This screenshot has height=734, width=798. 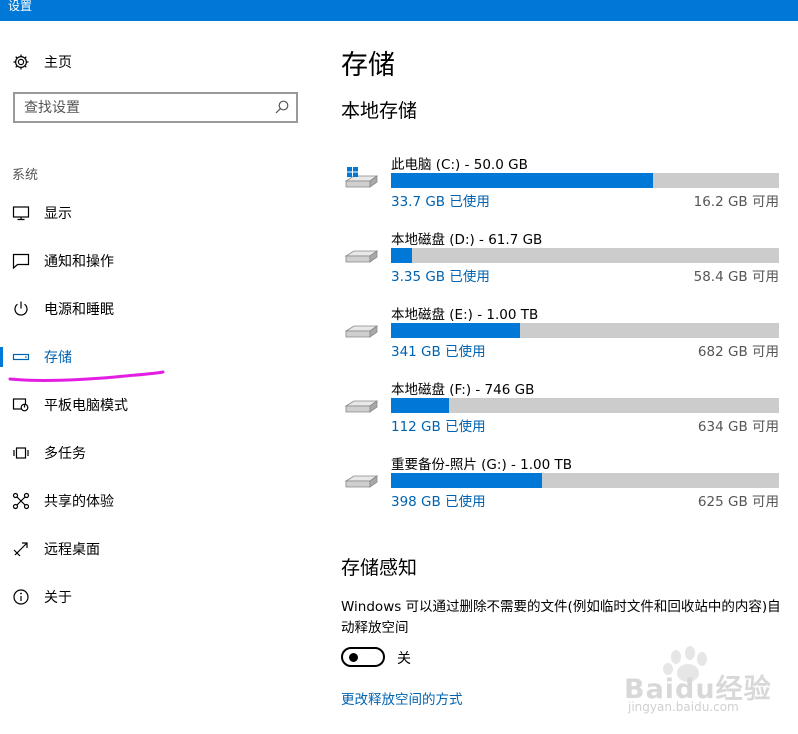 I want to click on handwritten-underline, so click(x=86, y=376).